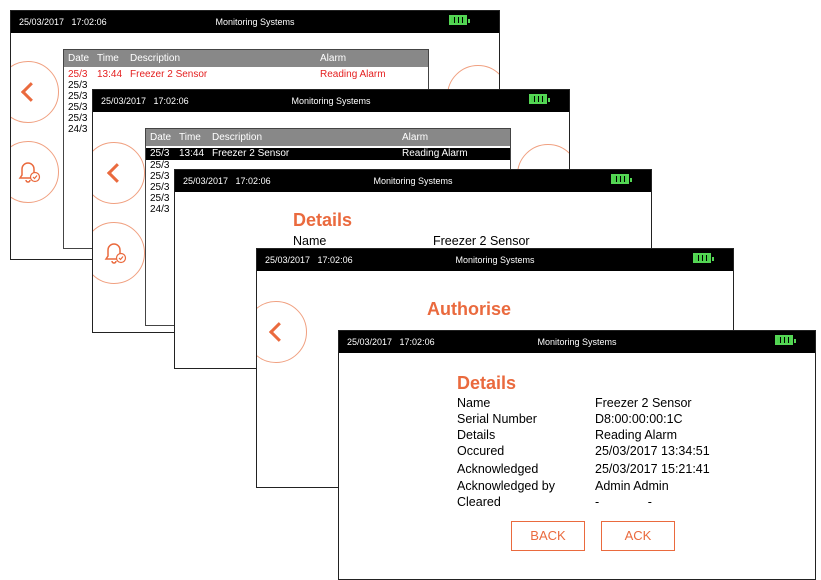 Image resolution: width=821 pixels, height=580 pixels. Describe the element at coordinates (479, 502) in the screenshot. I see `field-label-cleared: Cleared` at that location.